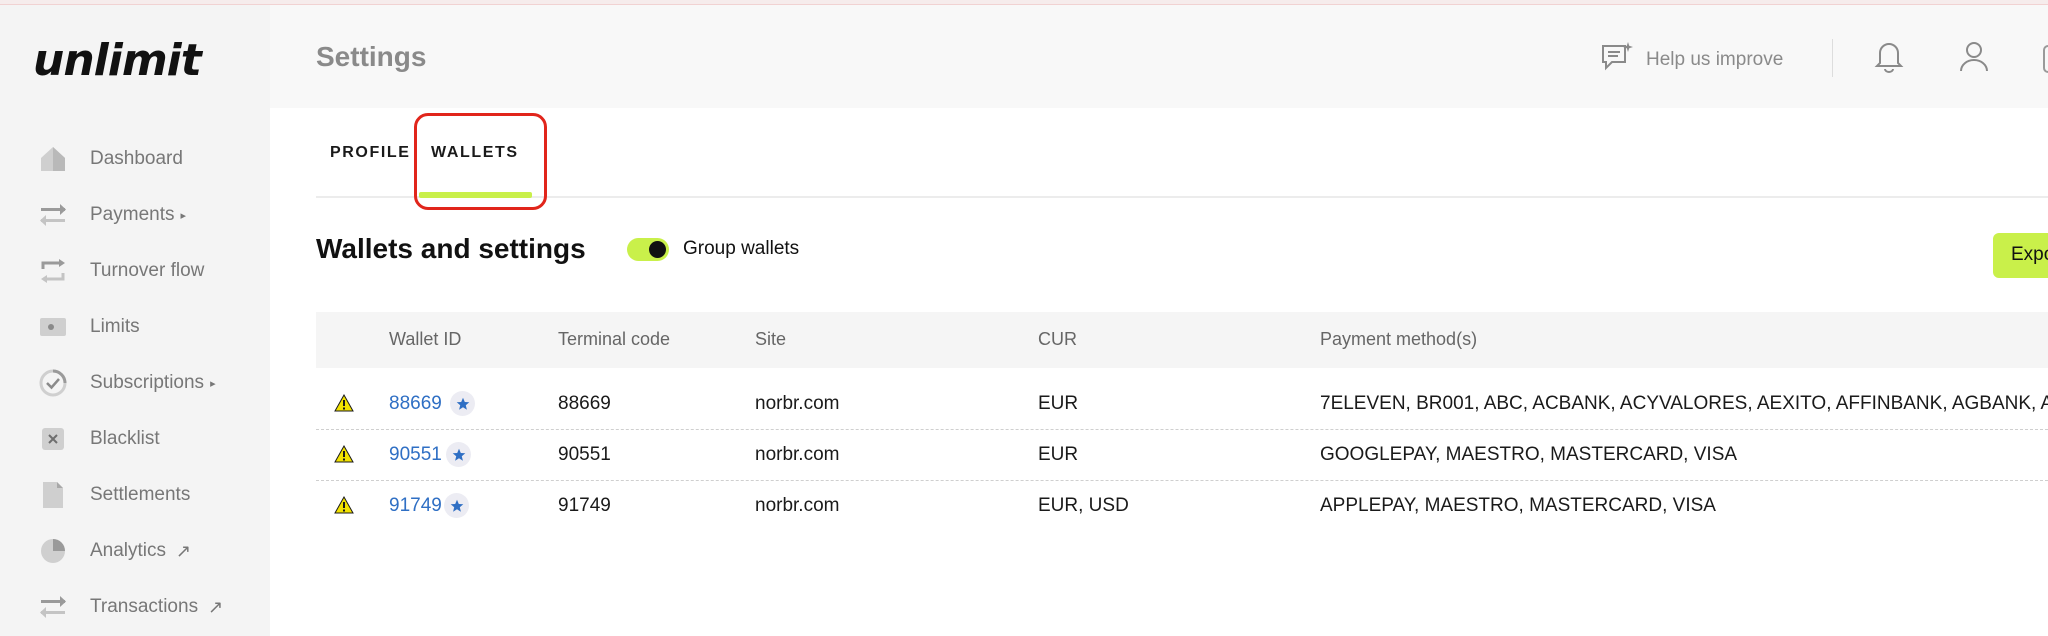 The height and width of the screenshot is (636, 2048). What do you see at coordinates (657, 249) in the screenshot?
I see `toggle-knob` at bounding box center [657, 249].